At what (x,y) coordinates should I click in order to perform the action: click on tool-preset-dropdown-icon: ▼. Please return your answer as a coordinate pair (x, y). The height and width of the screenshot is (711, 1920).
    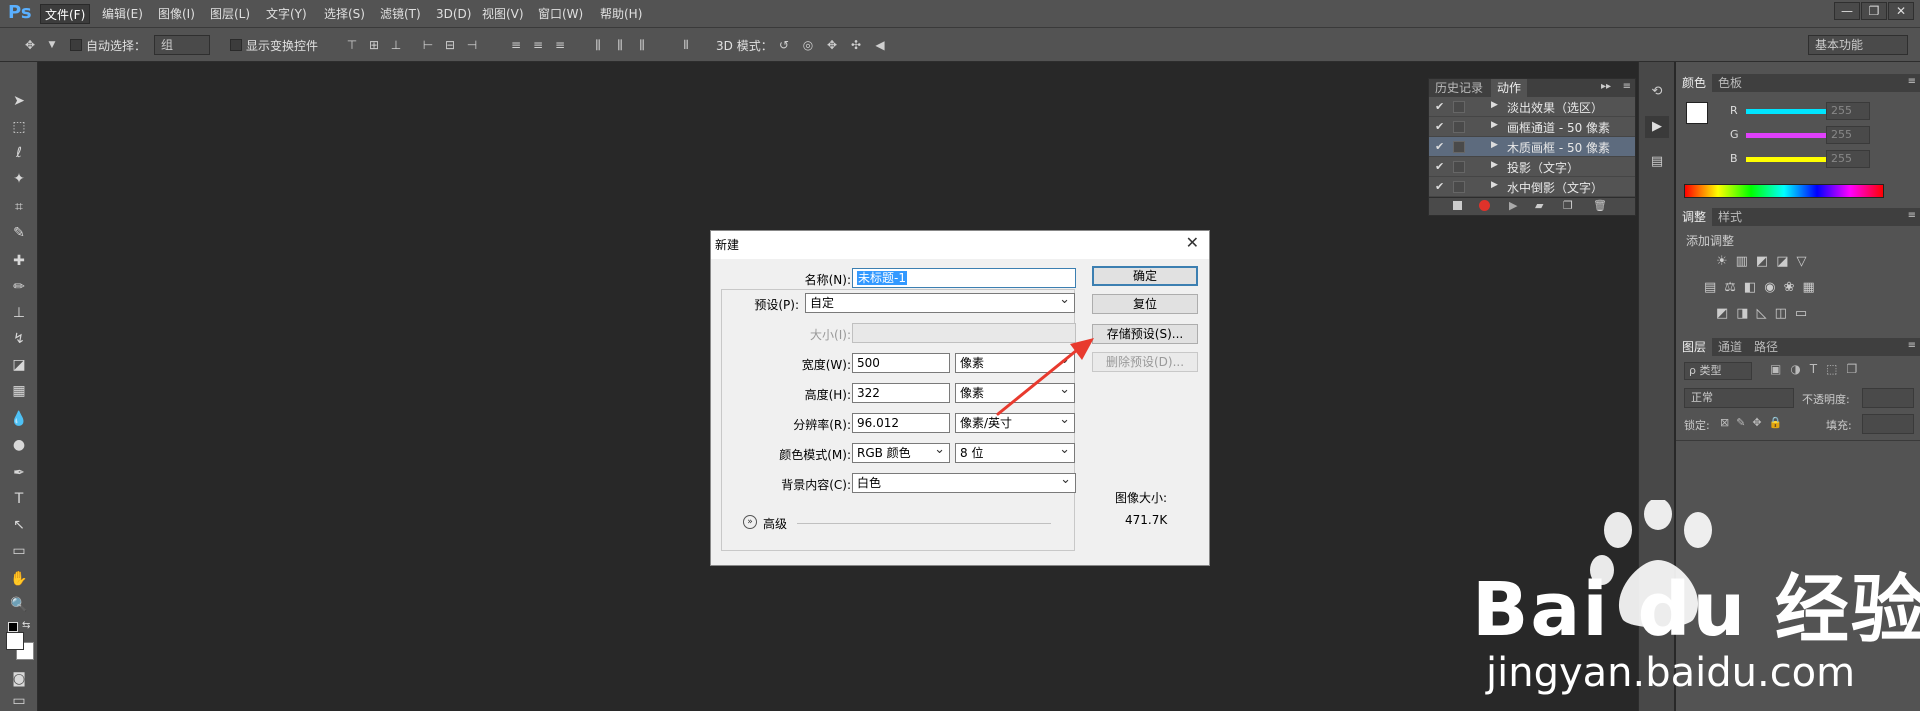
    Looking at the image, I should click on (52, 45).